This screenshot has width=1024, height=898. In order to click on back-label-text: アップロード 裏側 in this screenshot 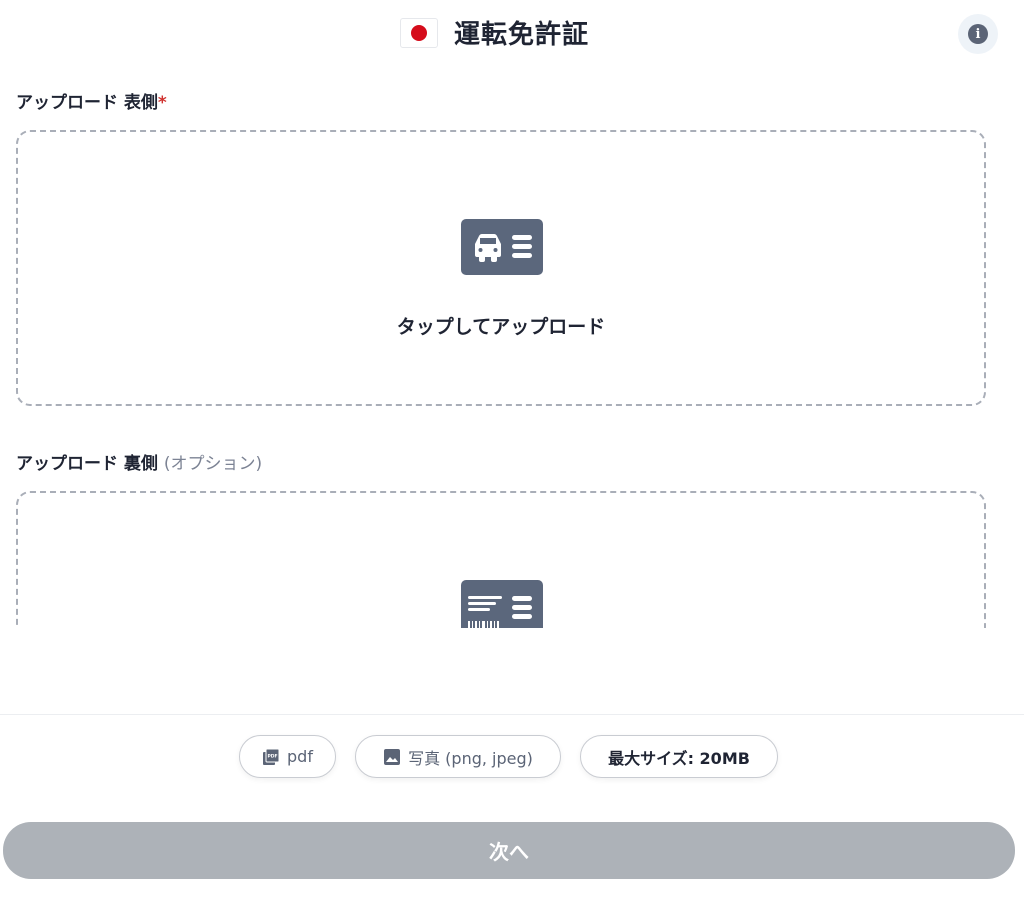, I will do `click(87, 464)`.